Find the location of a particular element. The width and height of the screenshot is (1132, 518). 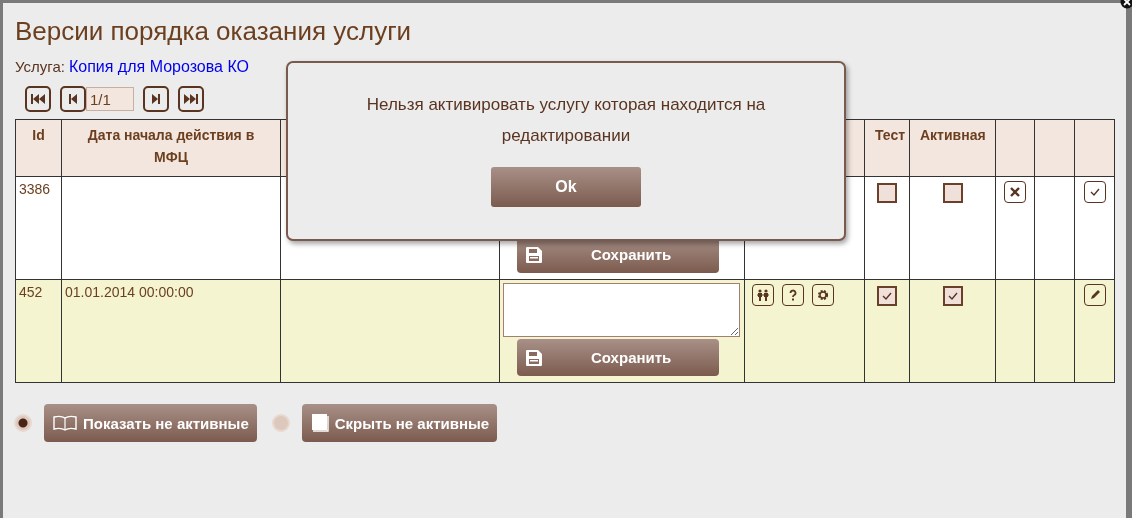

table-cell: 452 is located at coordinates (31, 292).